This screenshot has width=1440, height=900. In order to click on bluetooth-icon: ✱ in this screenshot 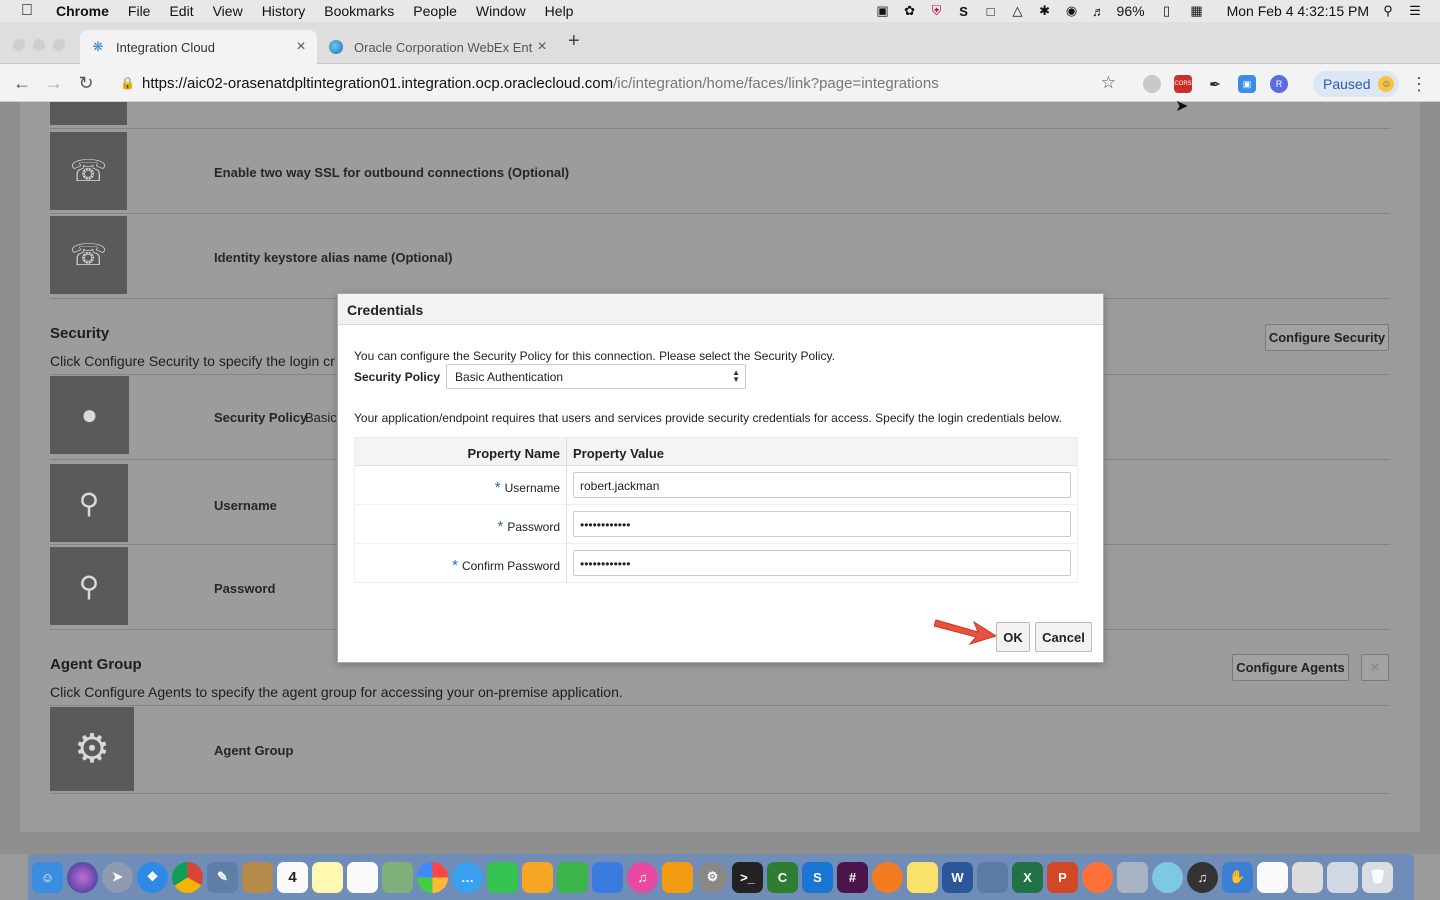, I will do `click(1045, 10)`.